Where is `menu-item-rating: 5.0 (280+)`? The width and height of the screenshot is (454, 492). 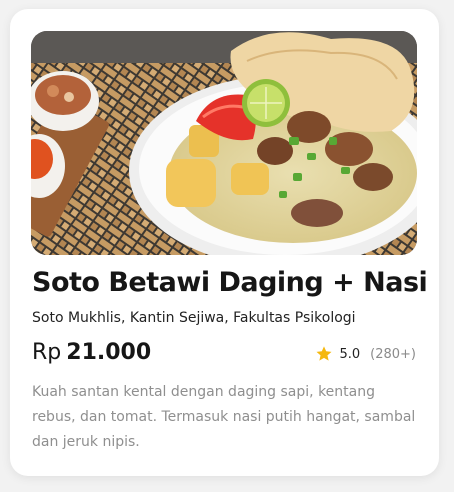 menu-item-rating: 5.0 (280+) is located at coordinates (365, 354).